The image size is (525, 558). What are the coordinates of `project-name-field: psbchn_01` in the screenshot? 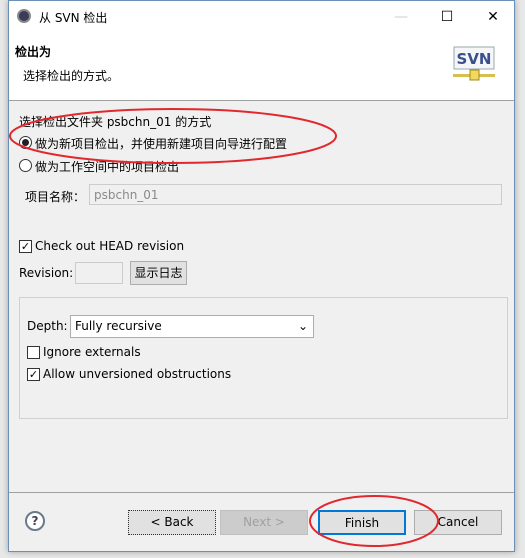 It's located at (295, 194).